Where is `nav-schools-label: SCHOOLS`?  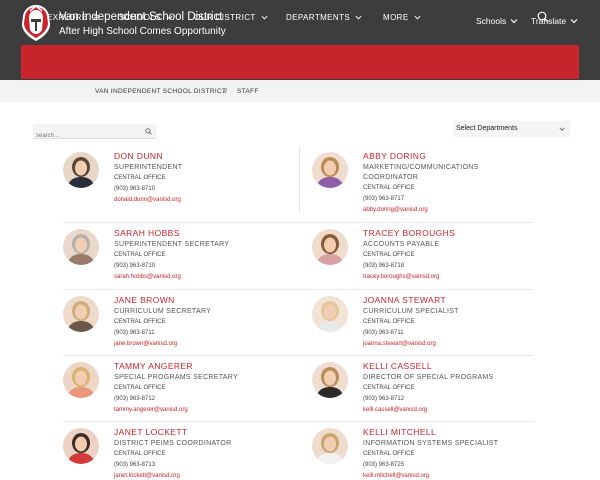 nav-schools-label: SCHOOLS is located at coordinates (140, 17).